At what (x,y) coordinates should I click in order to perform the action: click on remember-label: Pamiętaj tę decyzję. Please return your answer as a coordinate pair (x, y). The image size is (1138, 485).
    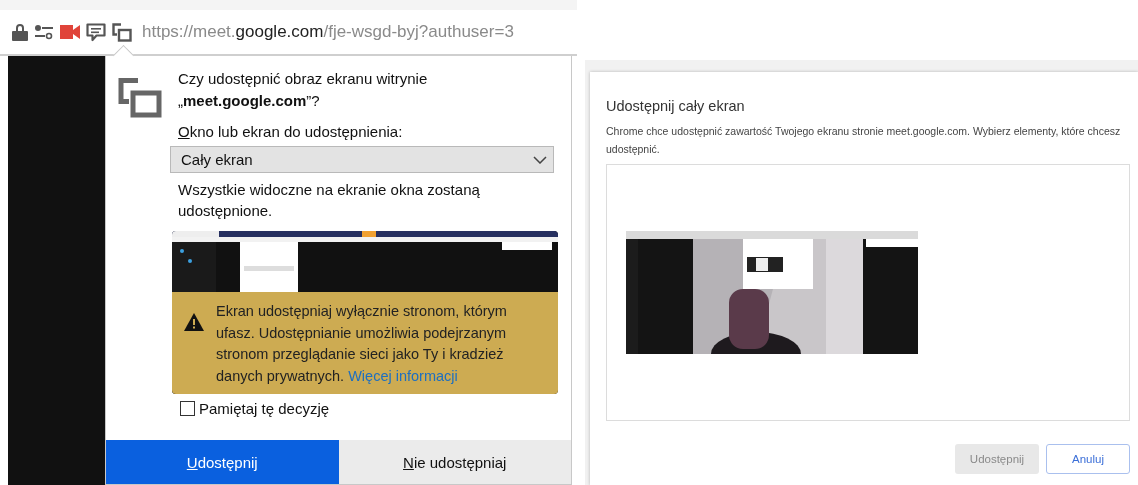
    Looking at the image, I should click on (264, 408).